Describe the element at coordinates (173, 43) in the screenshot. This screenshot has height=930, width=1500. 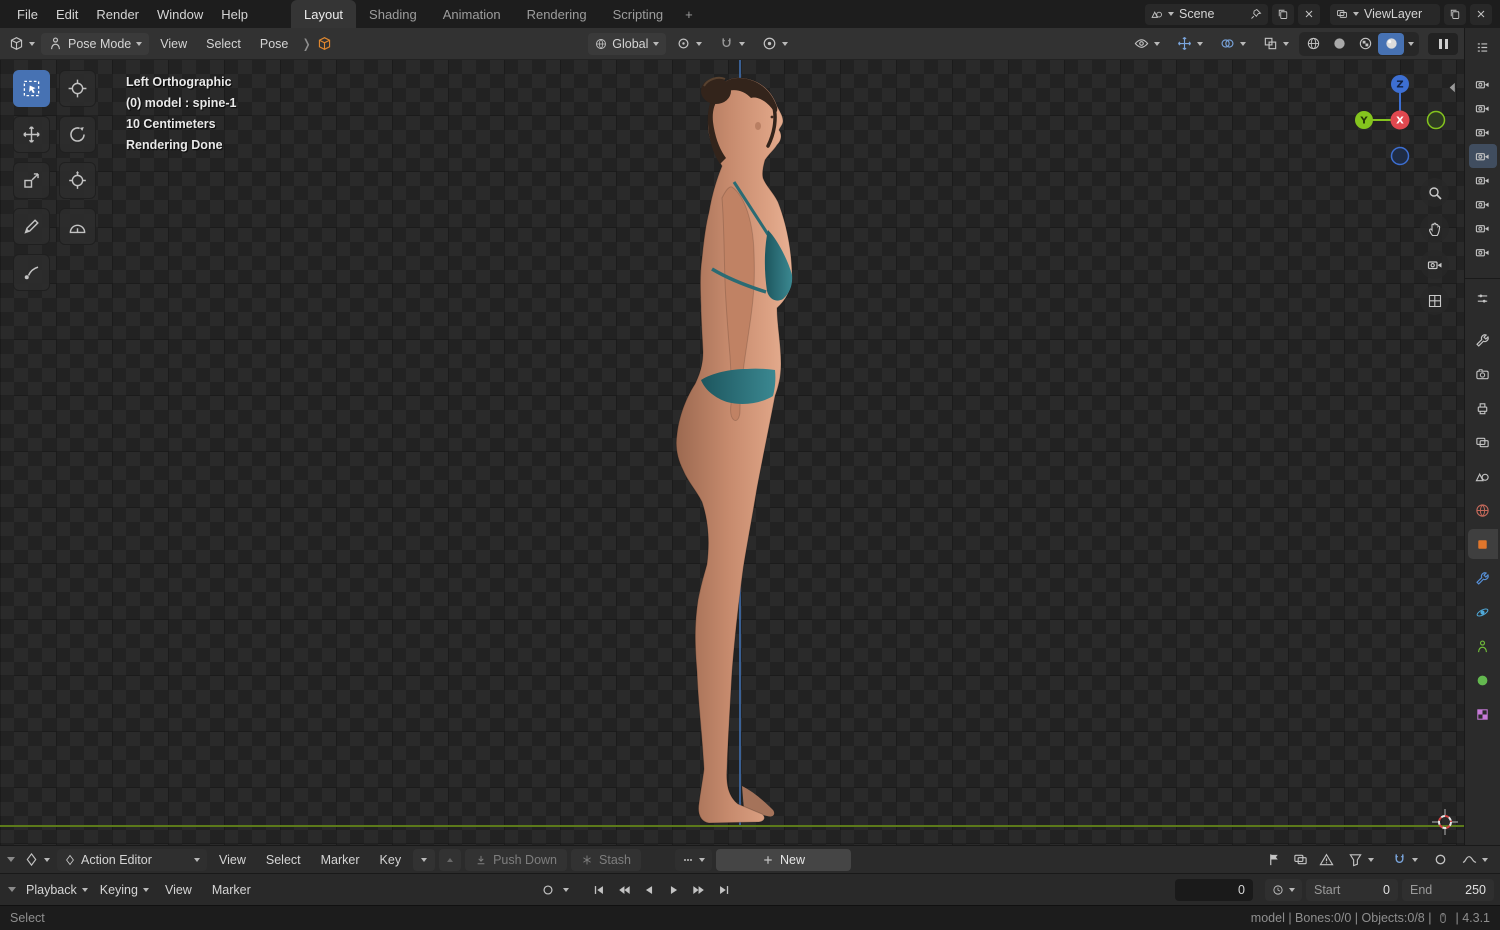
I see `menu-view: View` at that location.